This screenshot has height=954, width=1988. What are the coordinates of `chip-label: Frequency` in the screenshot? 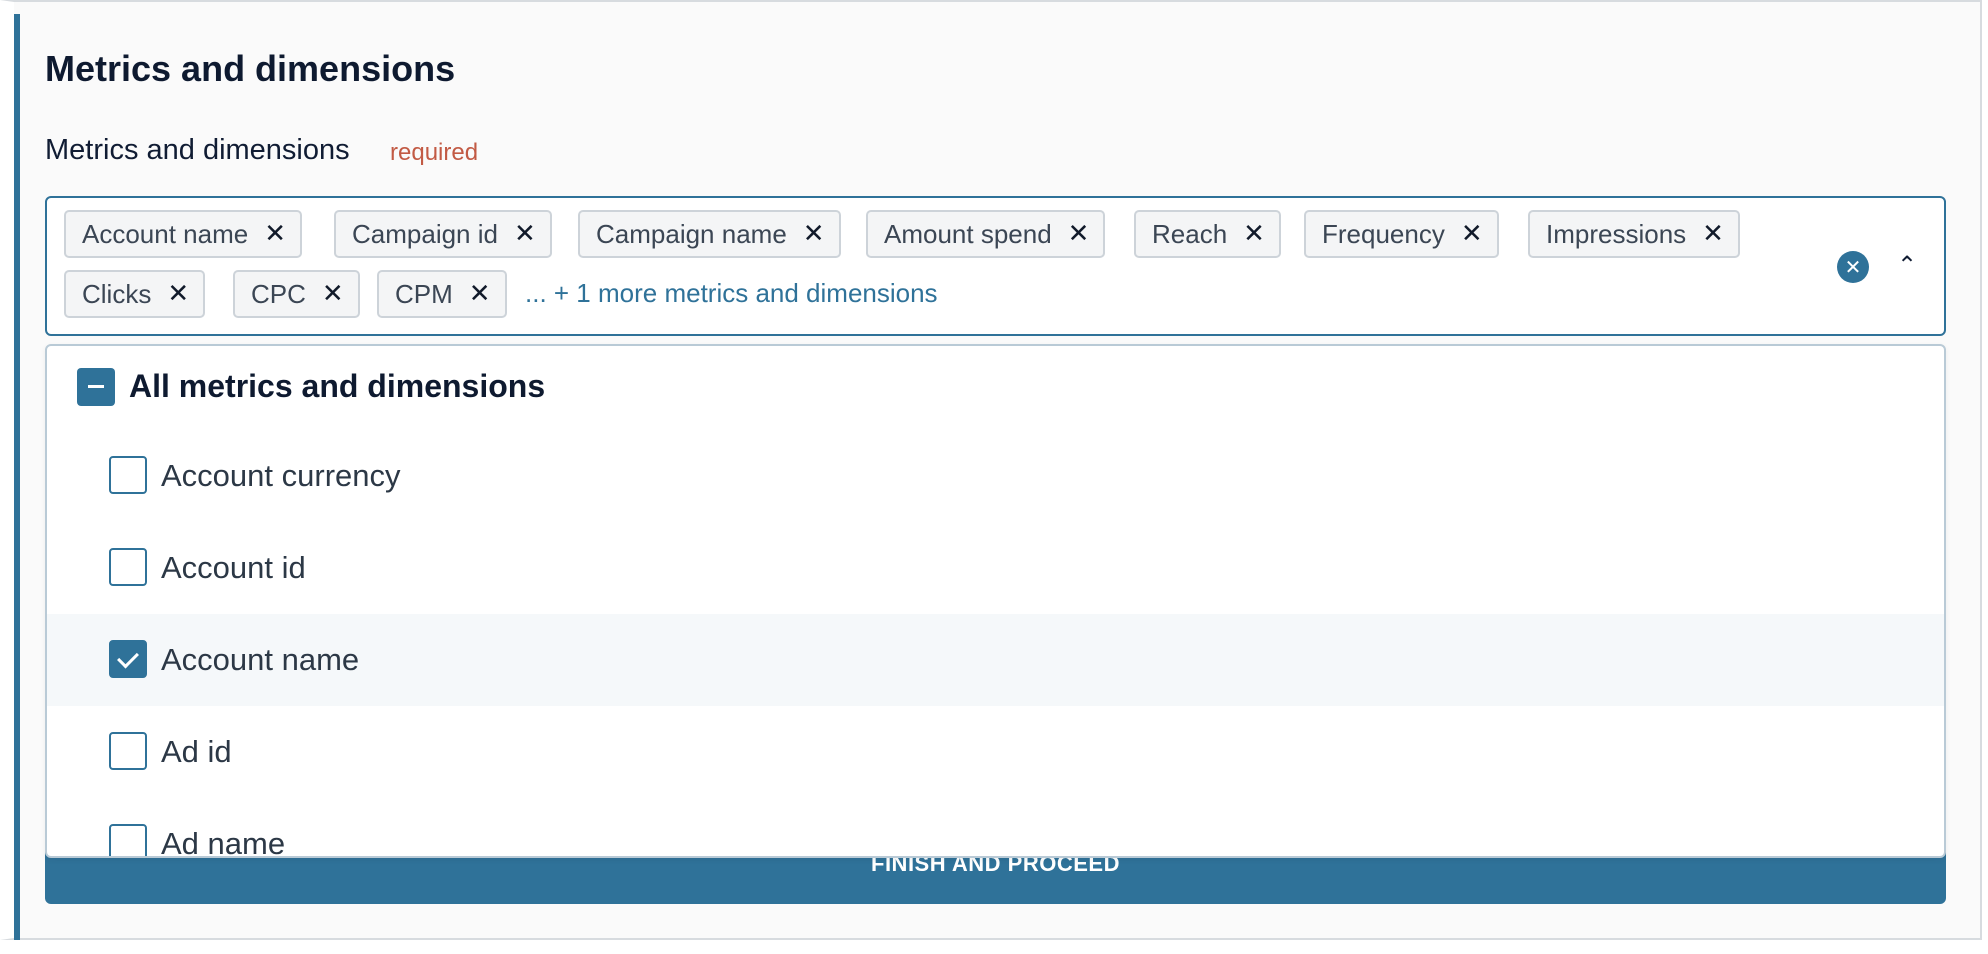 It's located at (1383, 233).